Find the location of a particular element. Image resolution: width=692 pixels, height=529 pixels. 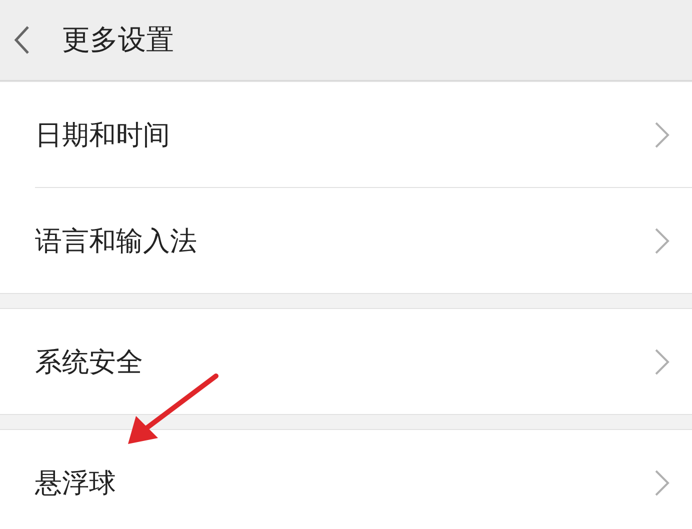

back-icon is located at coordinates (22, 40).